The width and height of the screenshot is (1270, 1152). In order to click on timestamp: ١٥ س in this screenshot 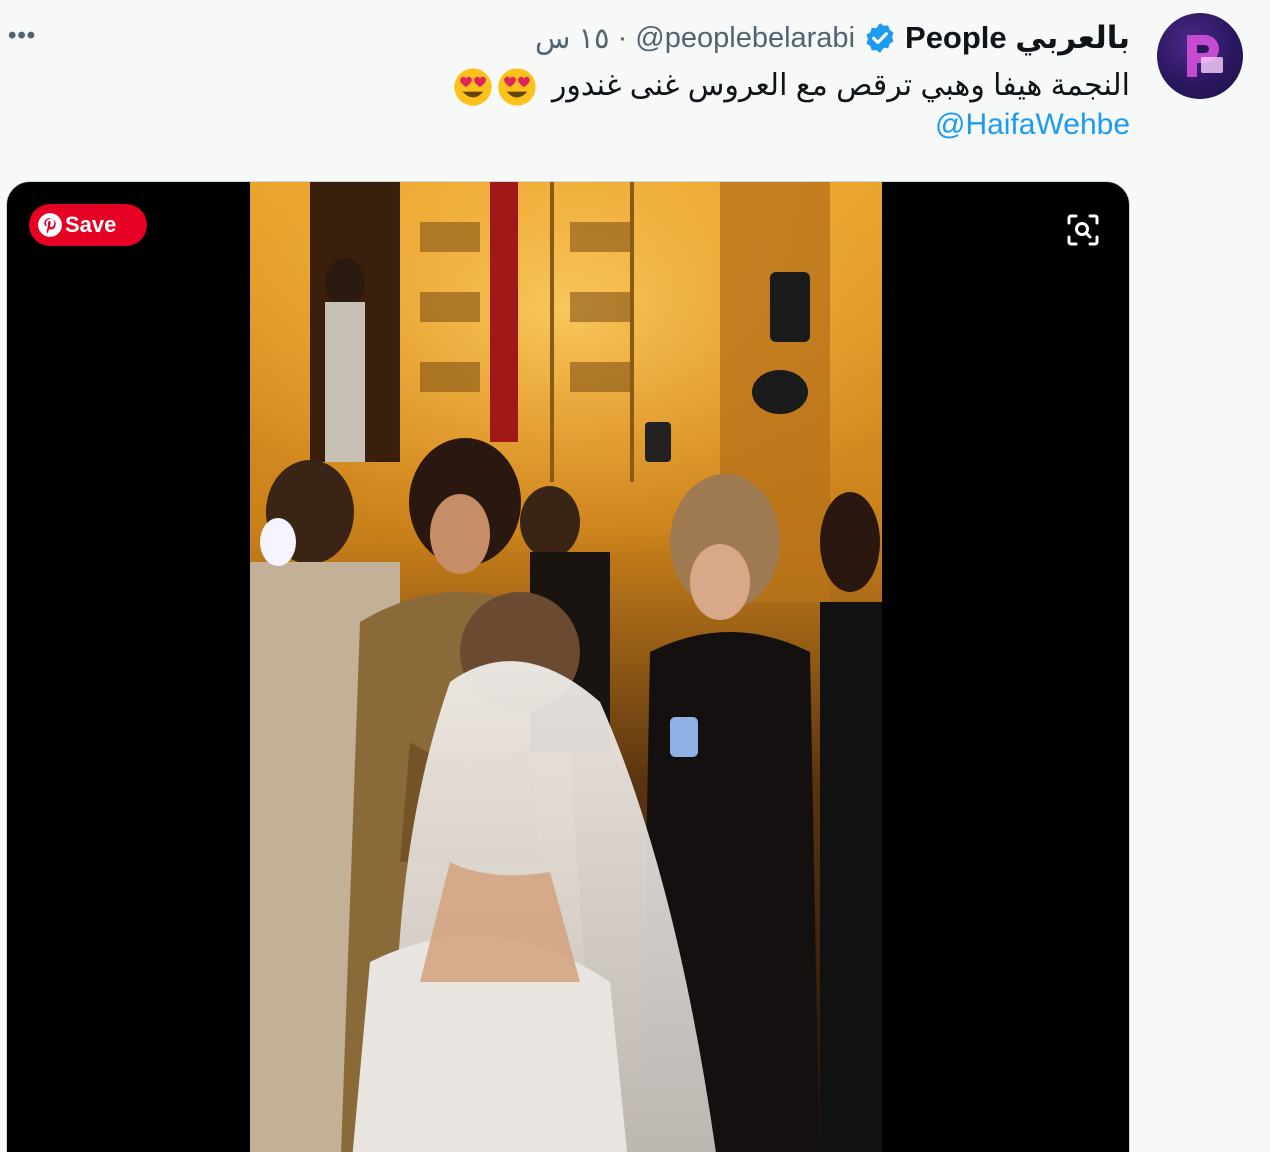, I will do `click(572, 38)`.